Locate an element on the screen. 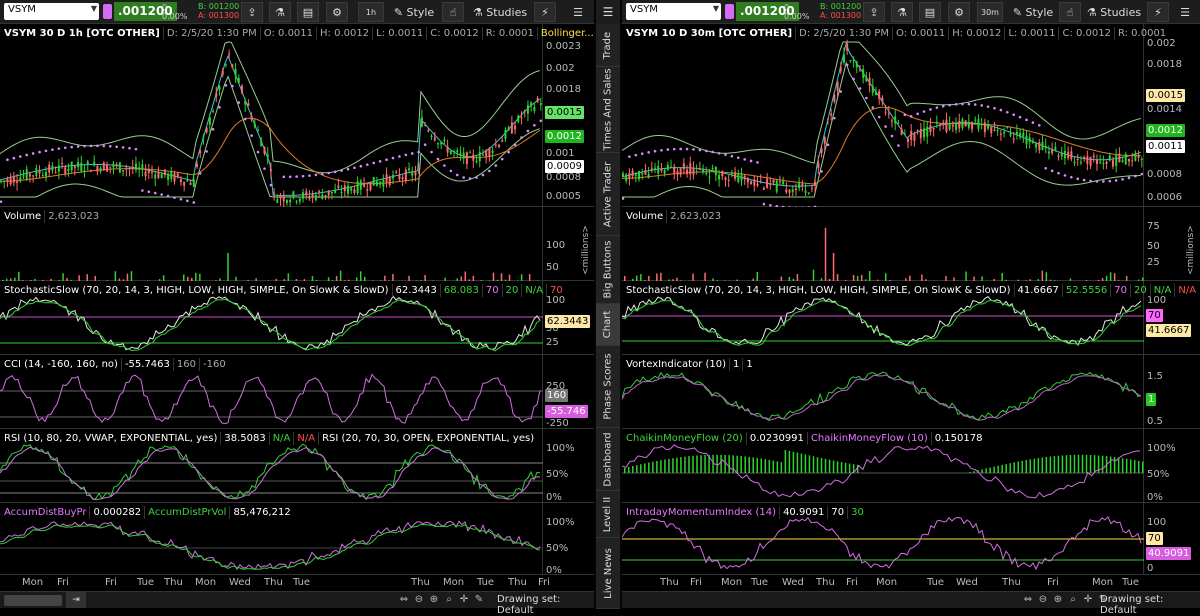 This screenshot has width=1200, height=616. tab-level-ii: Level II is located at coordinates (608, 514).